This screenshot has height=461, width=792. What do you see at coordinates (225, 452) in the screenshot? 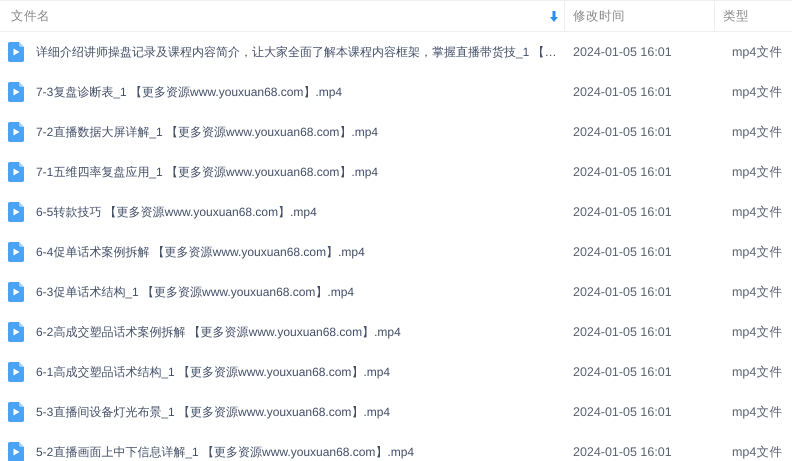
I see `file-name: 5-2直播画面上中下信息详解_1 【更多资源www.youxuan68.com】.mp4` at bounding box center [225, 452].